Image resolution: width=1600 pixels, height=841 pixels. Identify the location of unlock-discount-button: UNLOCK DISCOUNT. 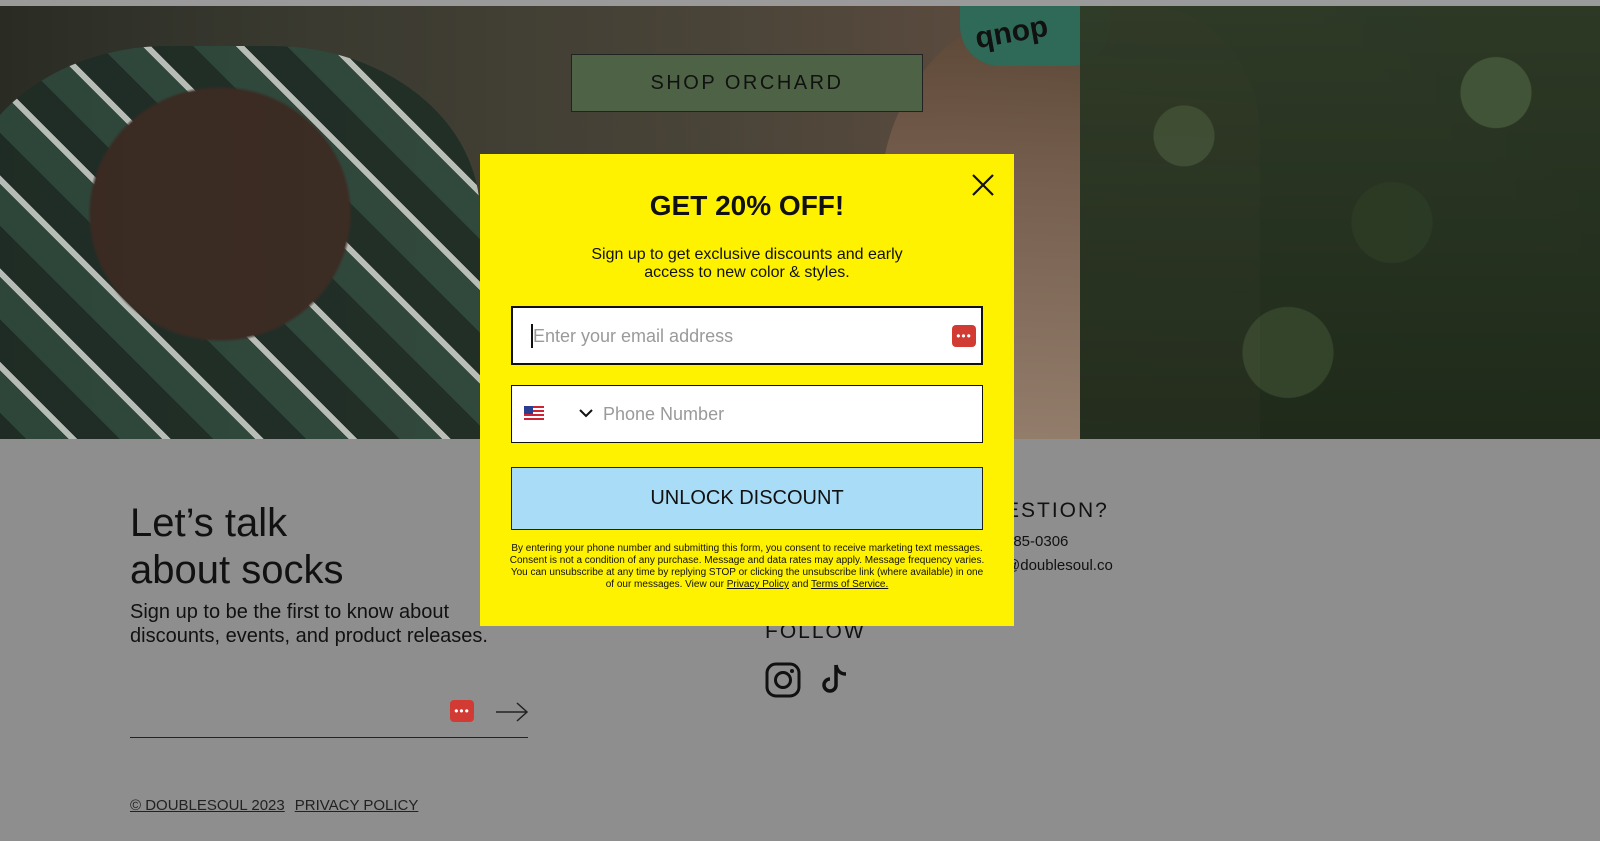
(747, 498).